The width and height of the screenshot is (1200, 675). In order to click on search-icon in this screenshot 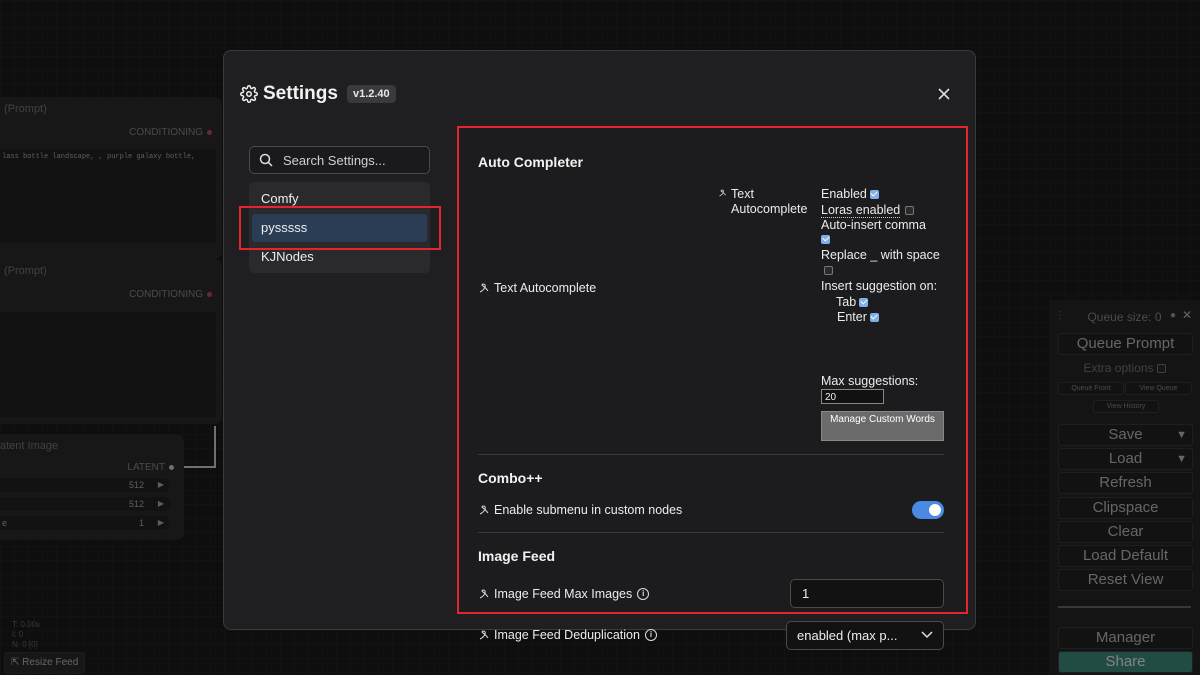, I will do `click(266, 160)`.